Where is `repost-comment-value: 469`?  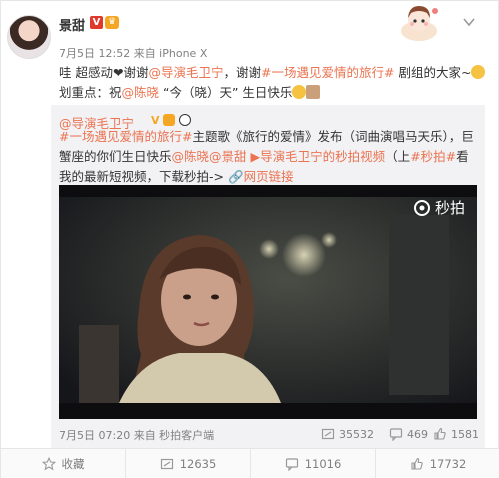
repost-comment-value: 469 is located at coordinates (417, 434).